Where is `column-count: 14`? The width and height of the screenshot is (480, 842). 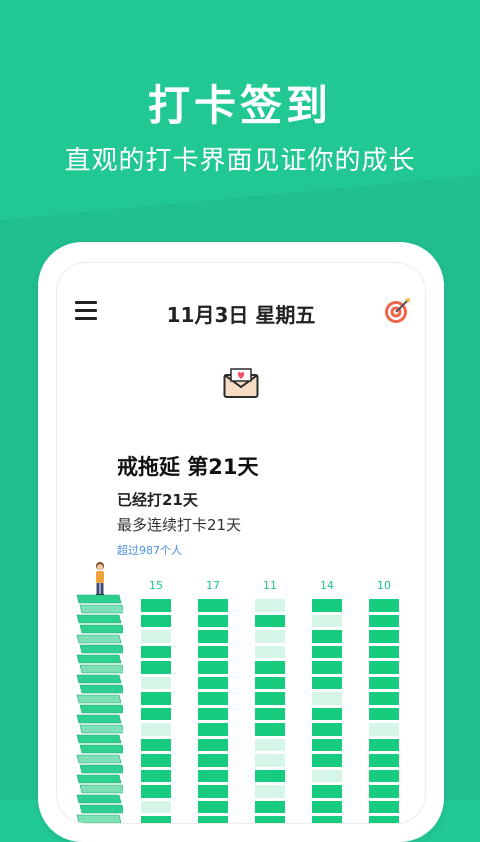
column-count: 14 is located at coordinates (327, 585).